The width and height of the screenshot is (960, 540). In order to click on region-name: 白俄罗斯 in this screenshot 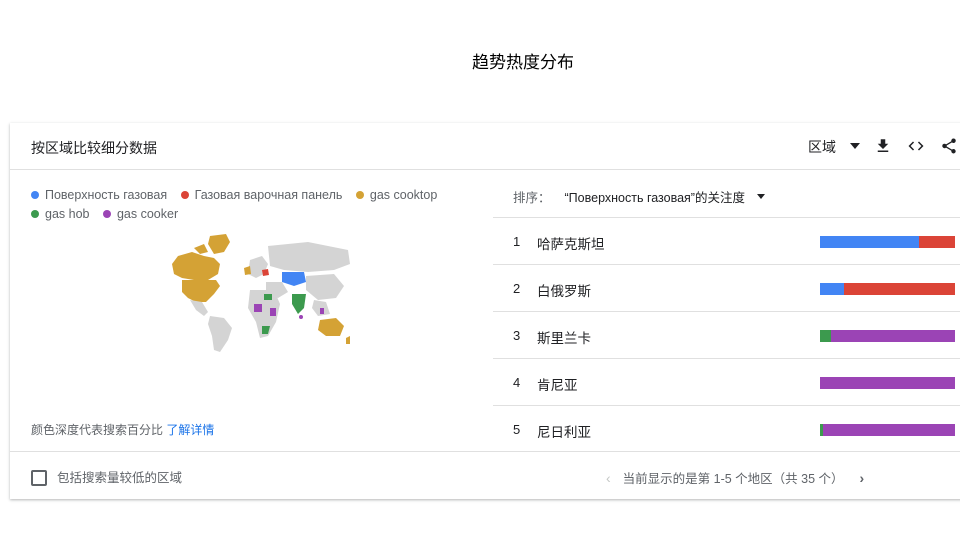, I will do `click(564, 290)`.